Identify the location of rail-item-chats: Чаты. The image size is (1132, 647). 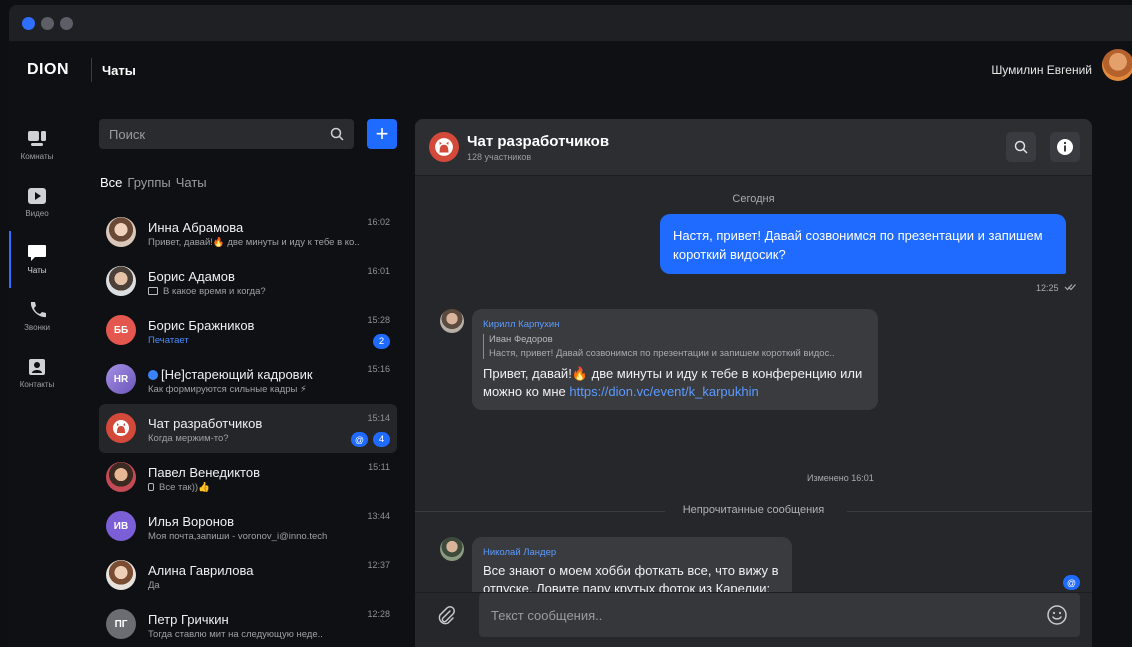
(37, 259).